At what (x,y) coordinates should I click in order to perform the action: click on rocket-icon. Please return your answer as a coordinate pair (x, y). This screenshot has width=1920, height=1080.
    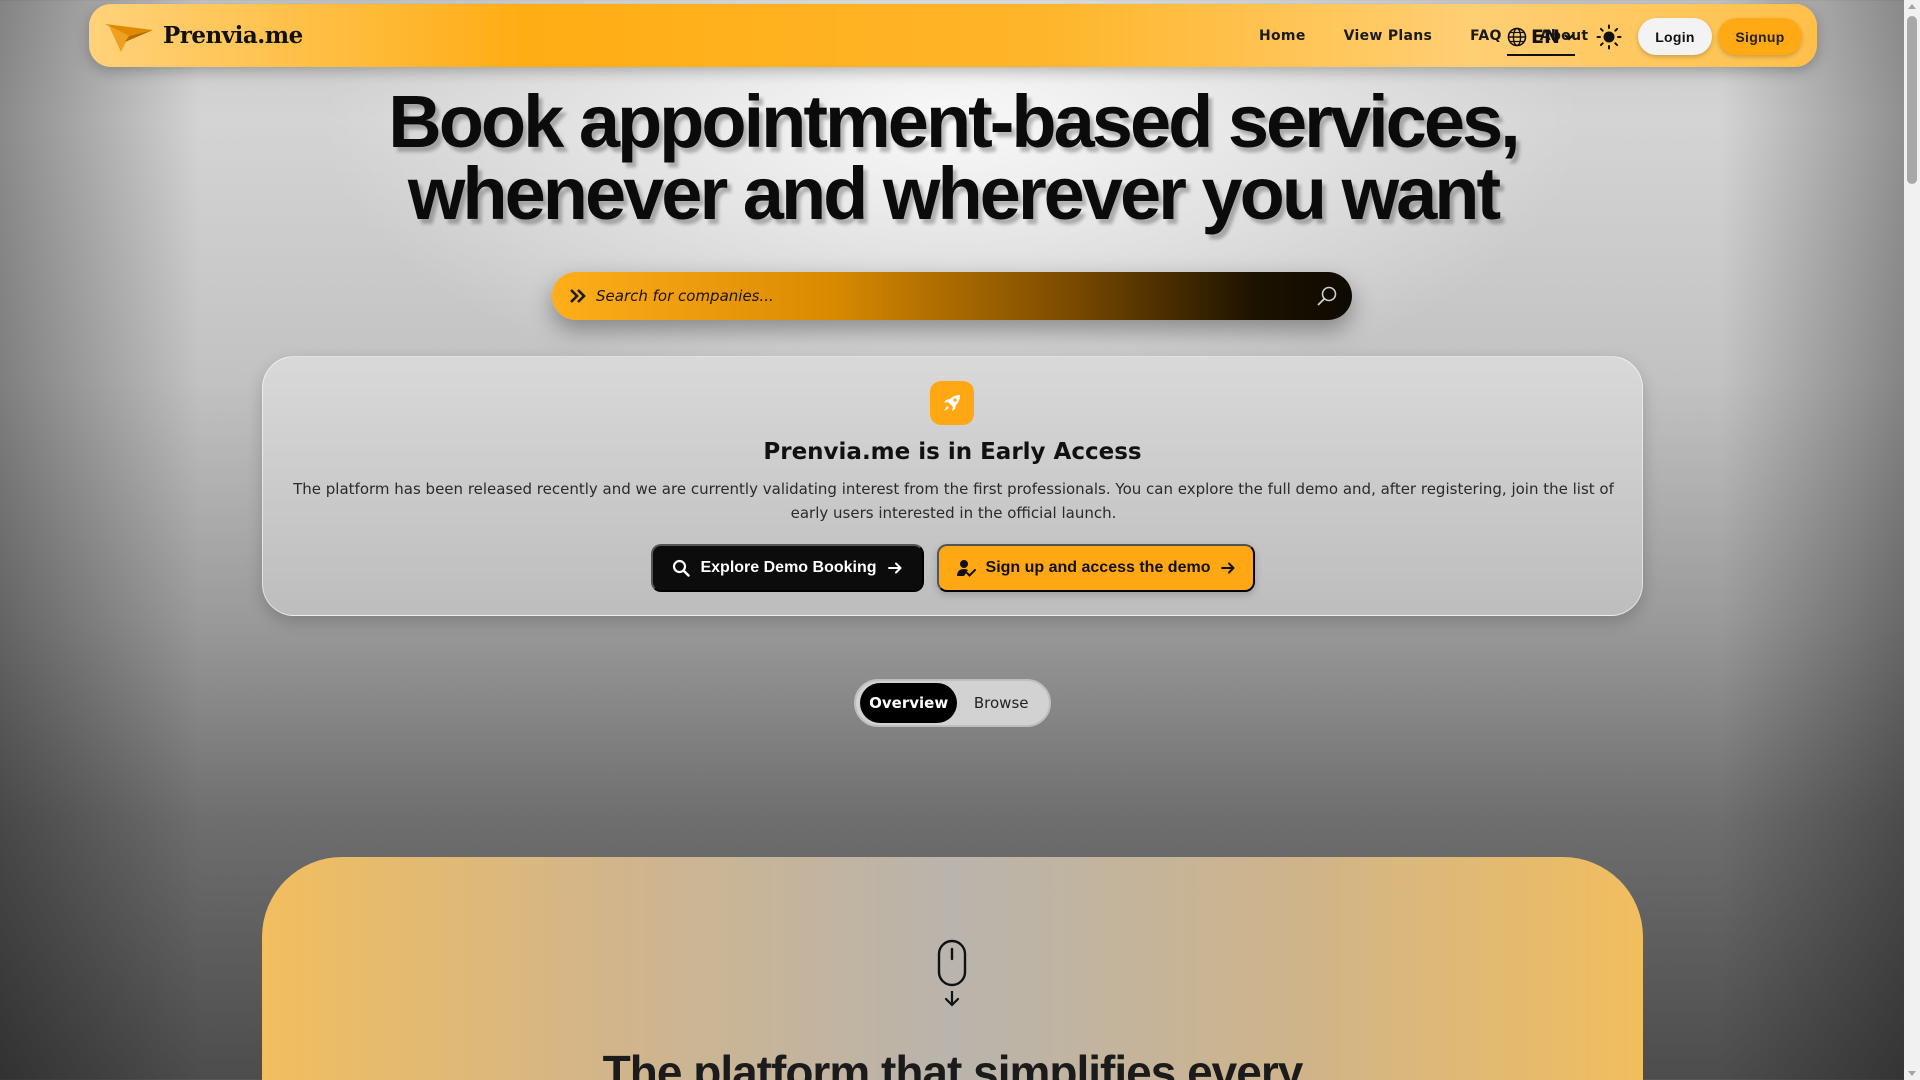
    Looking at the image, I should click on (952, 403).